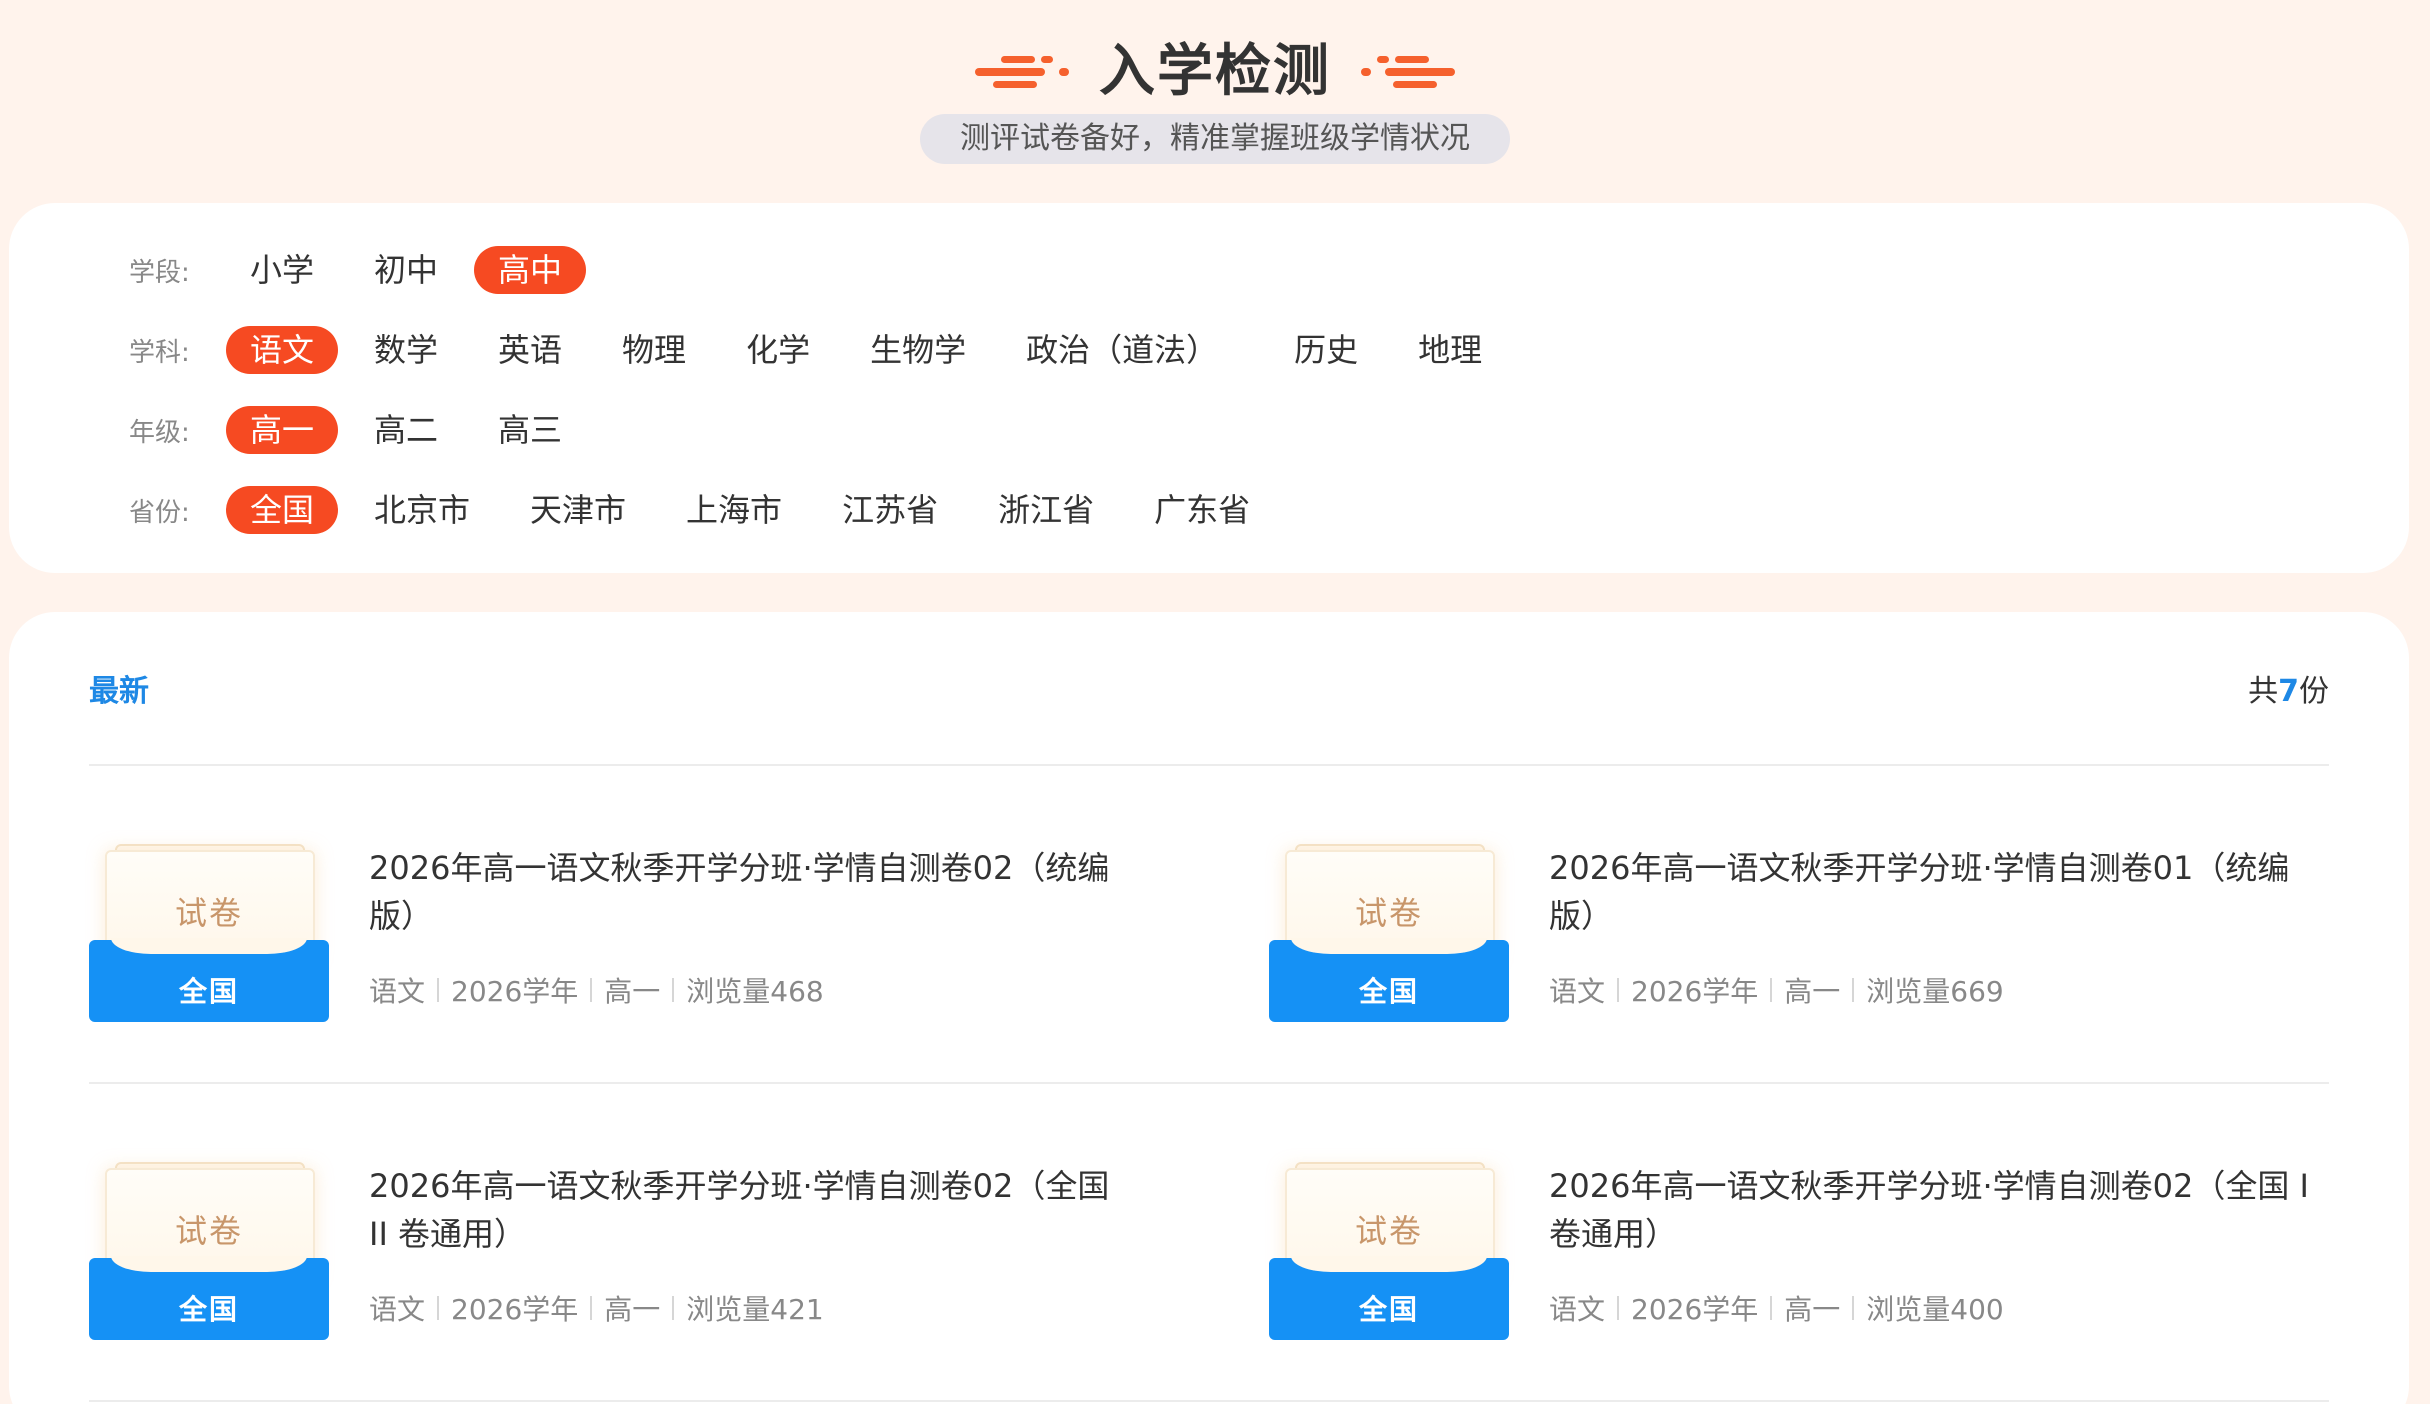  Describe the element at coordinates (1935, 1309) in the screenshot. I see `view-count: 浏览量400` at that location.